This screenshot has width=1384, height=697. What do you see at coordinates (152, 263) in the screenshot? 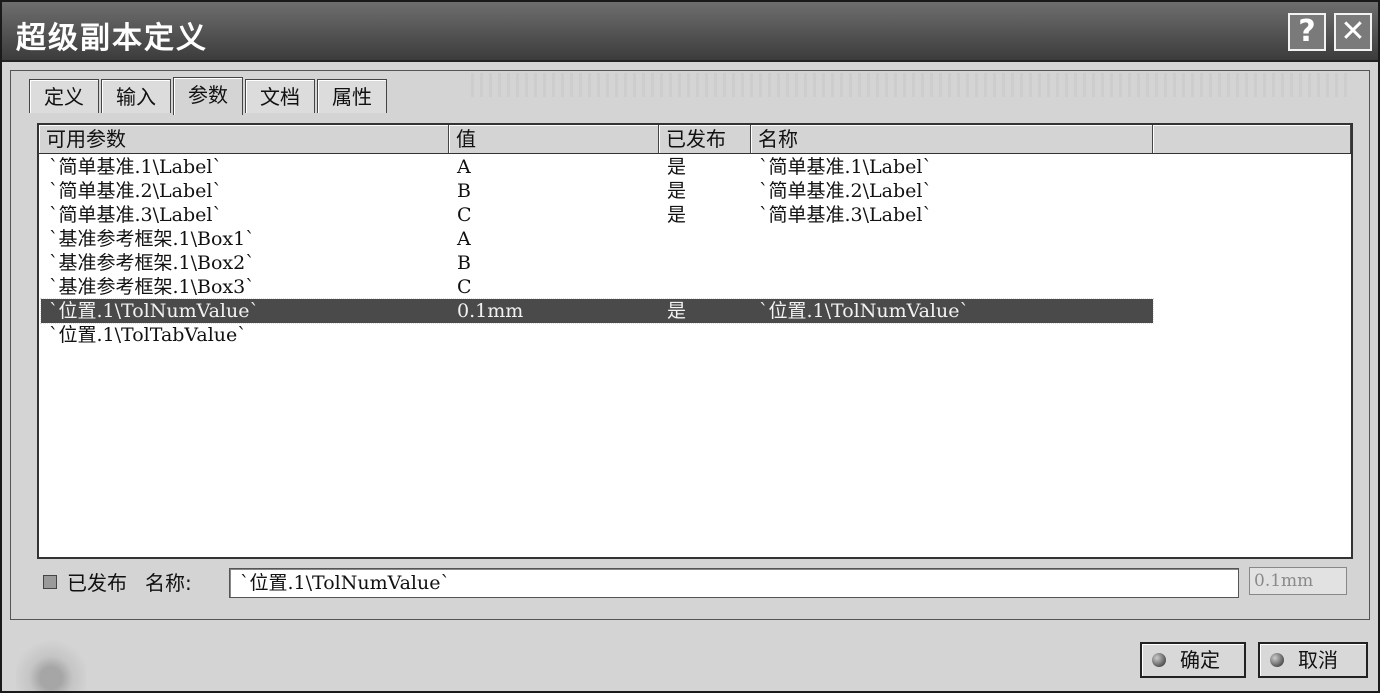
I see `parameter-cell: `基准参考框架.1\Box2`` at bounding box center [152, 263].